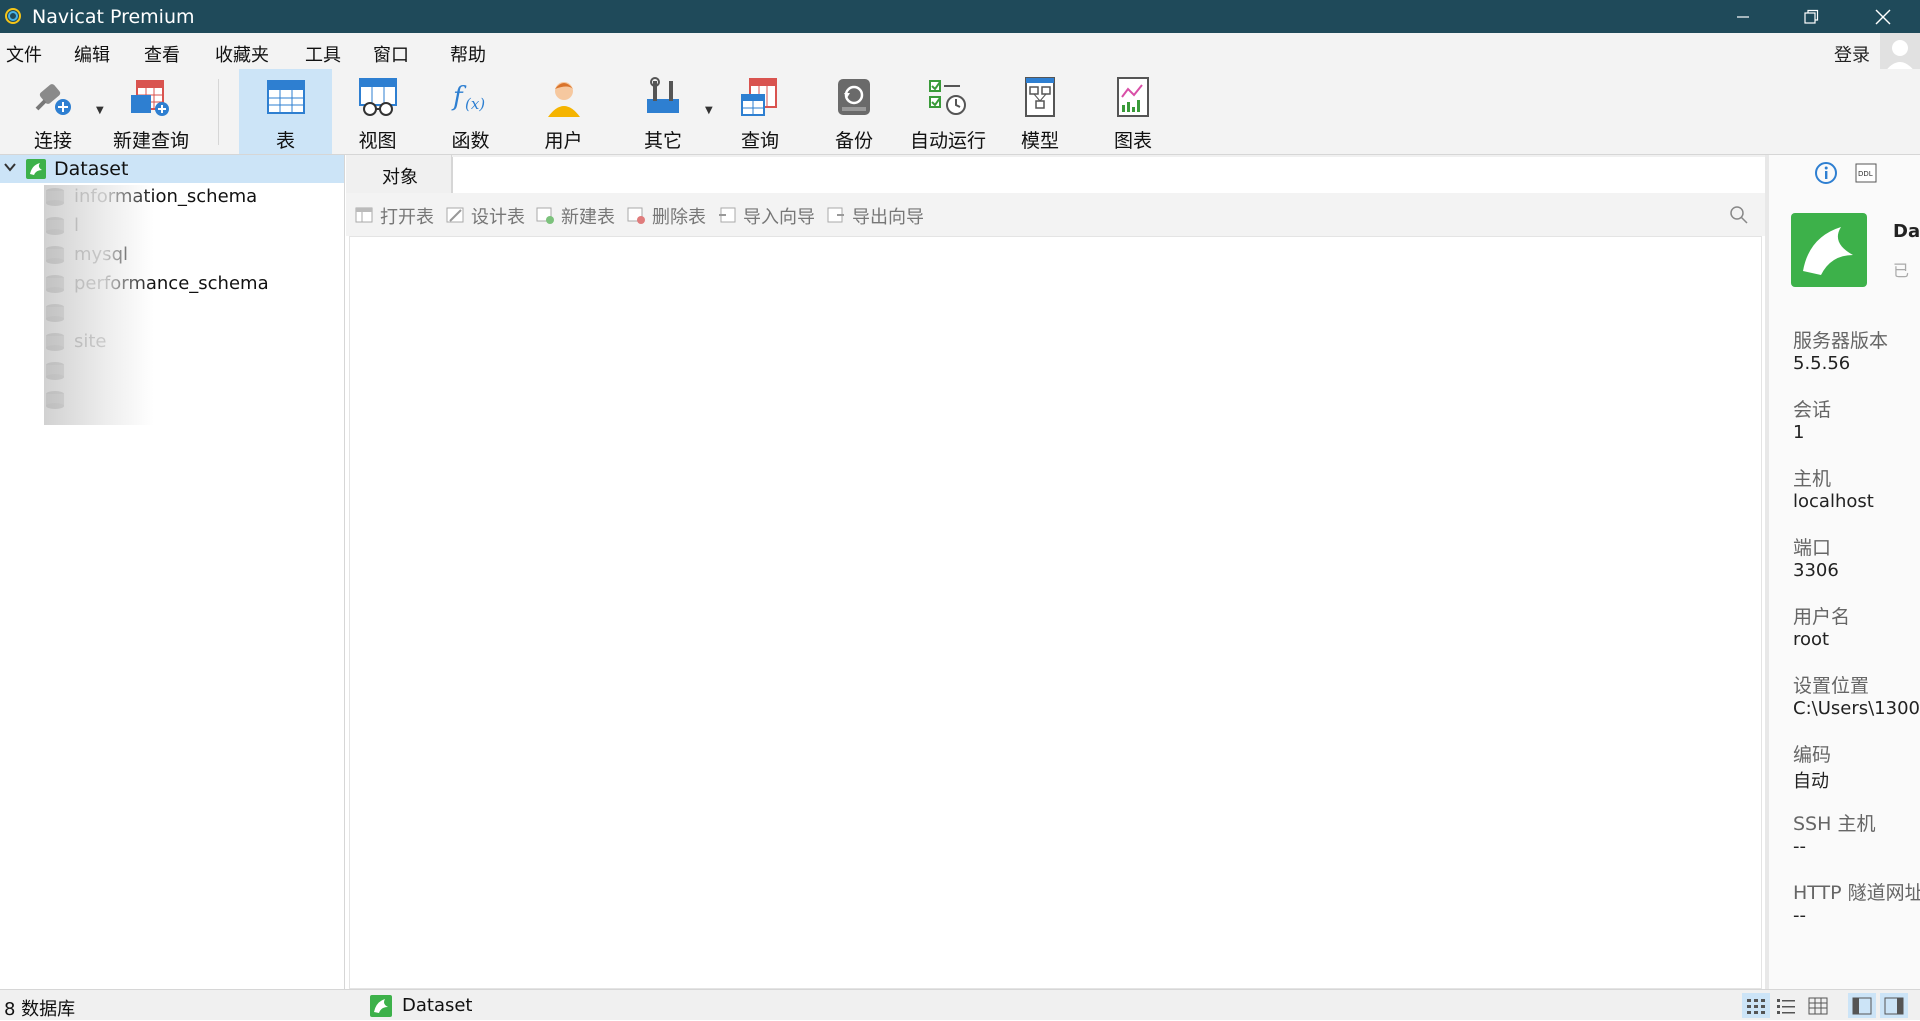  What do you see at coordinates (1841, 341) in the screenshot?
I see `info-label: 服务器版本` at bounding box center [1841, 341].